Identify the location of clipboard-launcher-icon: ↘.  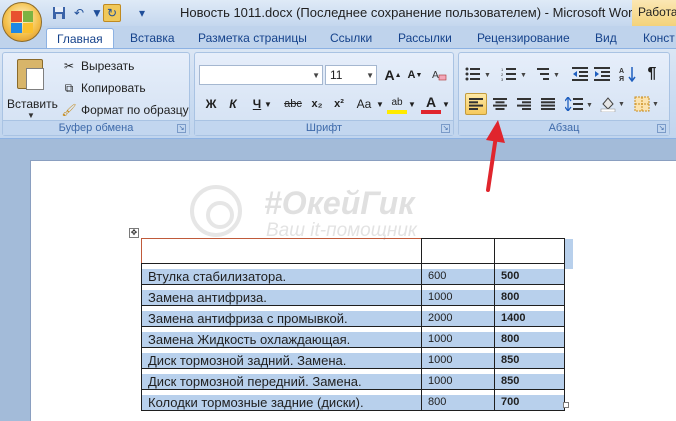
(181, 128).